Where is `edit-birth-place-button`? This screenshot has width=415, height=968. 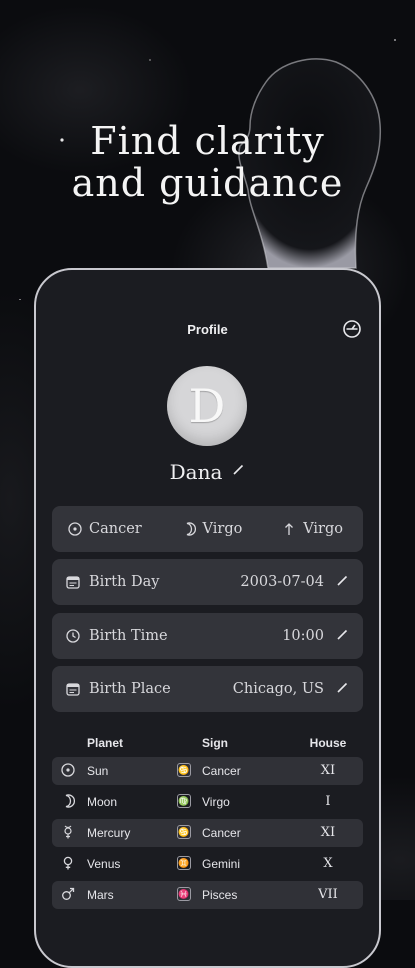 edit-birth-place-button is located at coordinates (342, 689).